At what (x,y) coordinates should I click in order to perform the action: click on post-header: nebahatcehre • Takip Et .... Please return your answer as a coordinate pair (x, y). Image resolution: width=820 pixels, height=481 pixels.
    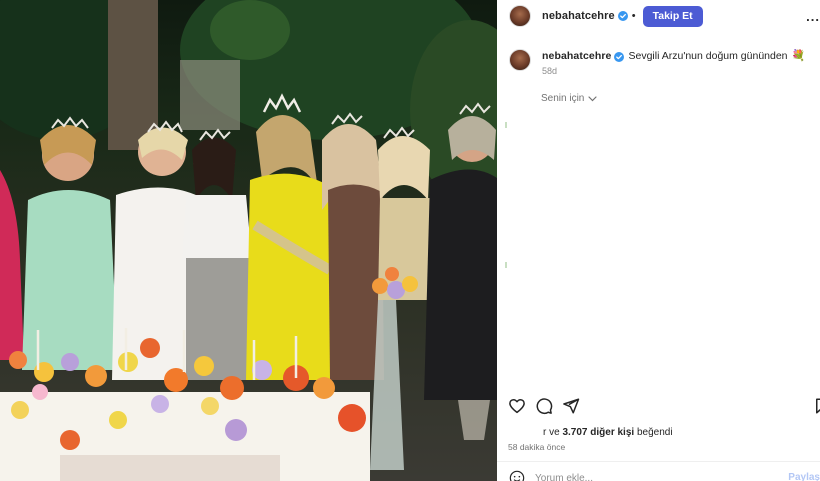
    Looking at the image, I should click on (658, 16).